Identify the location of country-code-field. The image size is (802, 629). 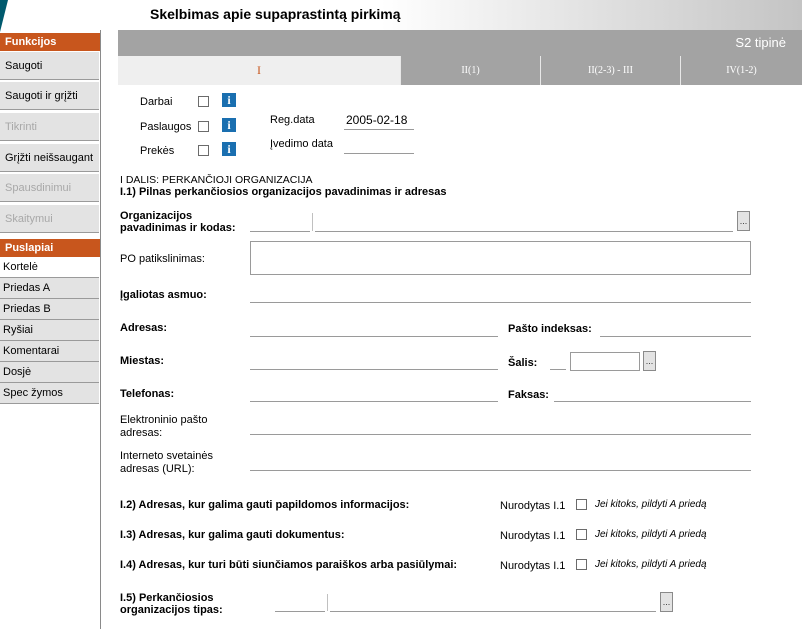
(558, 369).